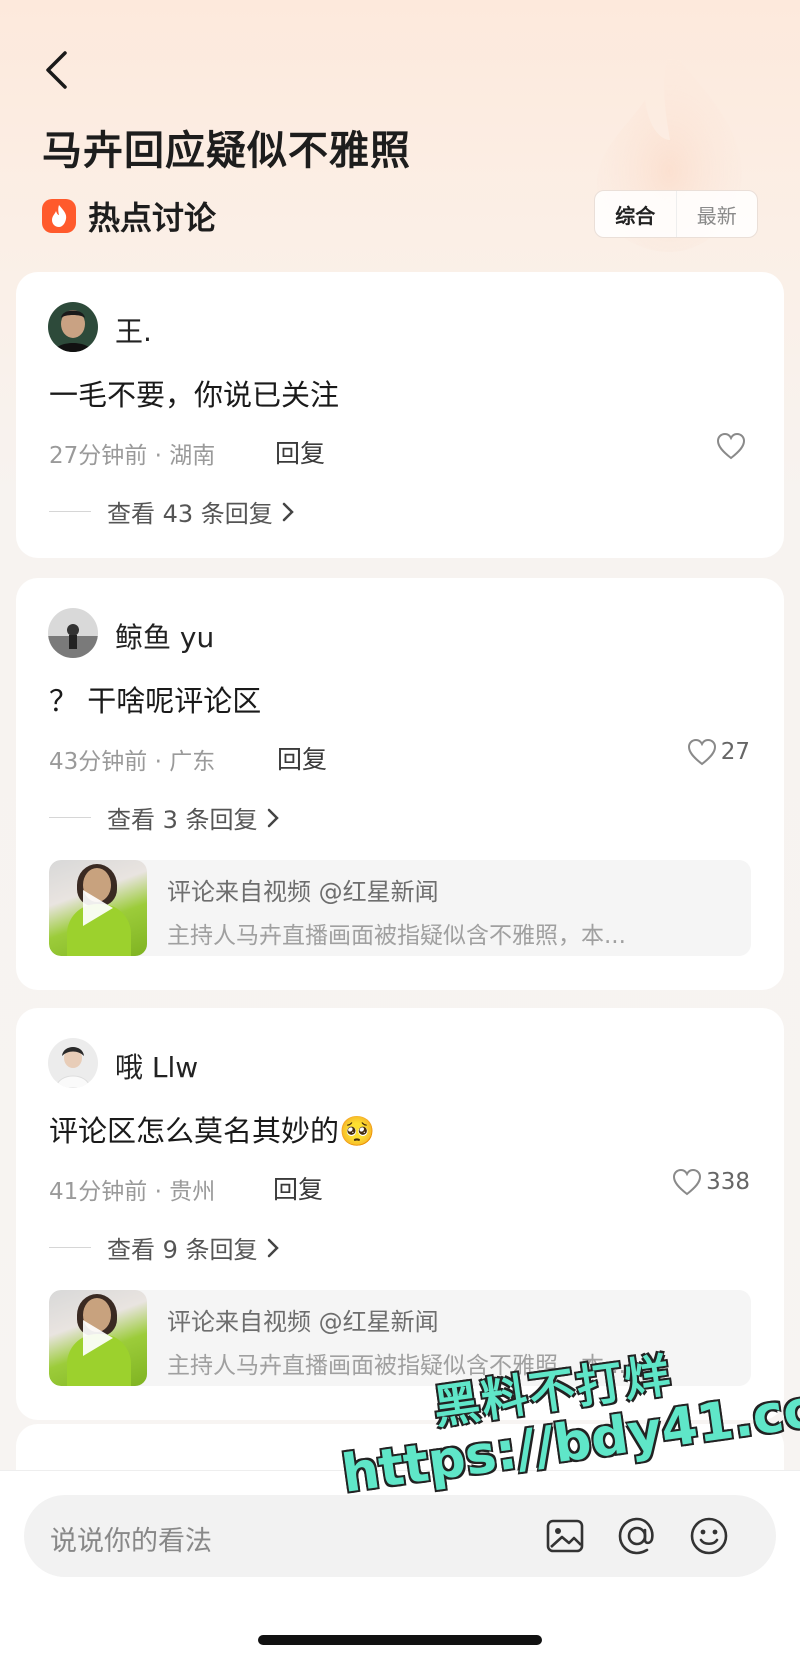 This screenshot has height=1661, width=800. What do you see at coordinates (132, 1192) in the screenshot?
I see `comment-meta: 41分钟前 · 贵州` at bounding box center [132, 1192].